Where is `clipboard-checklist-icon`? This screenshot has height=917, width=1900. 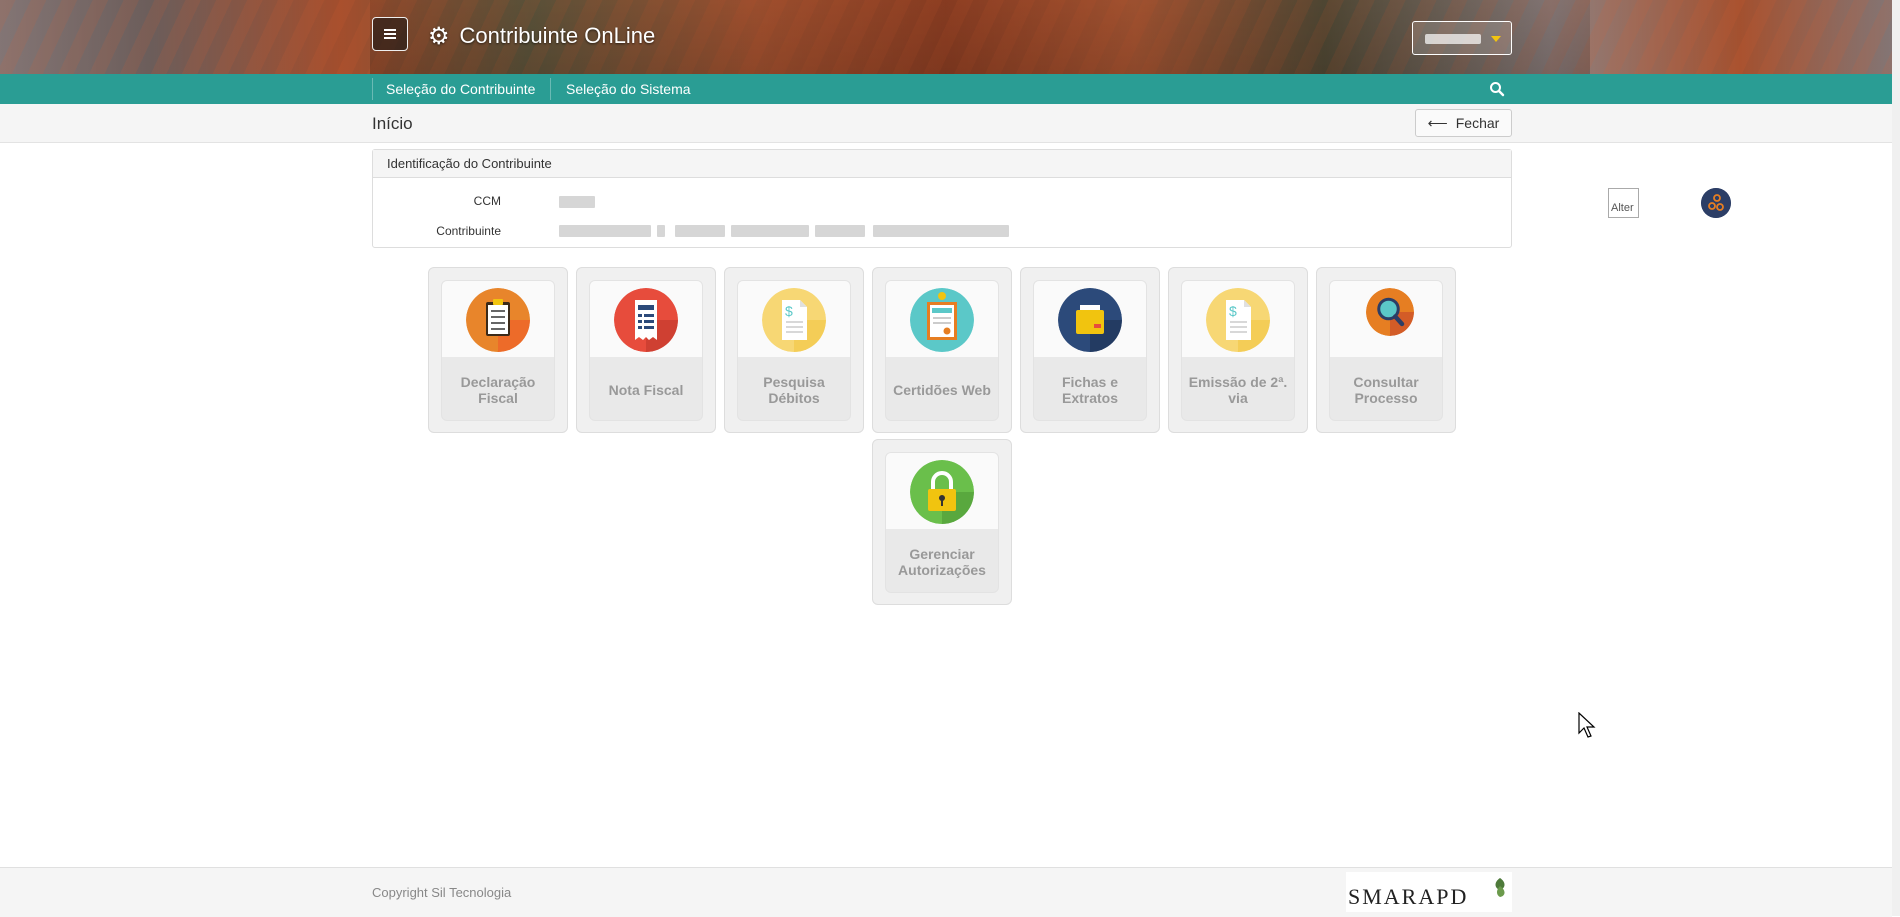 clipboard-checklist-icon is located at coordinates (498, 320).